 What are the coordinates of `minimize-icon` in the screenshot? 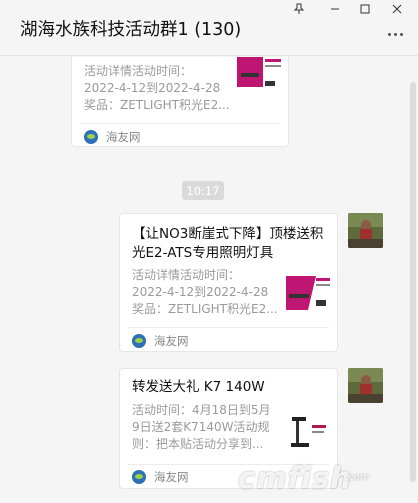 It's located at (335, 9).